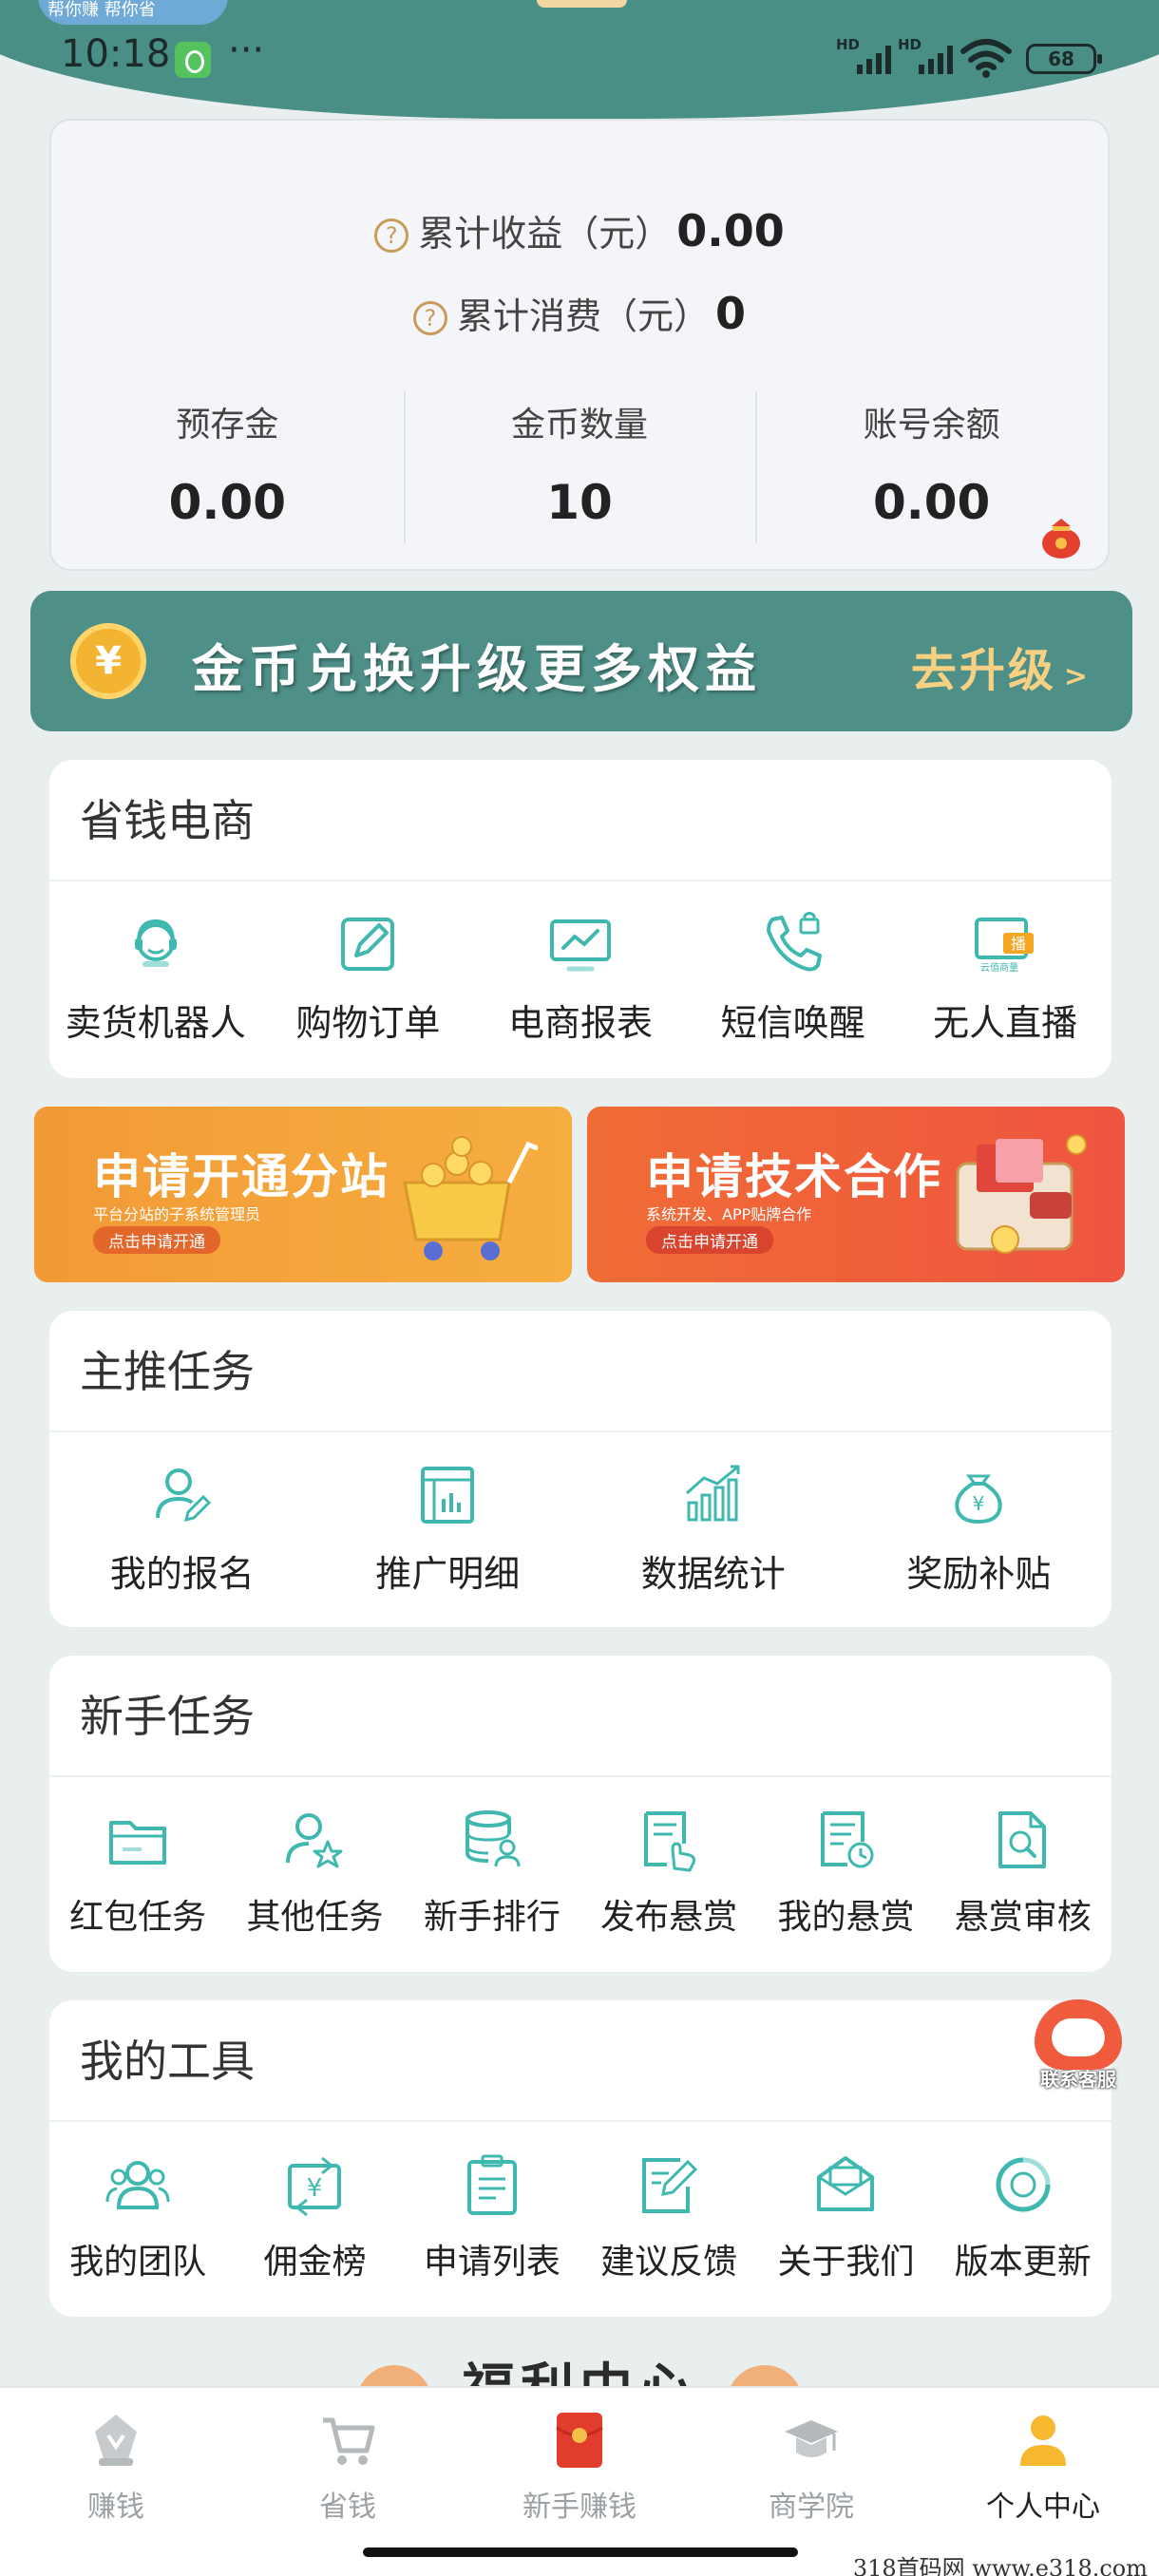 The height and width of the screenshot is (2576, 1159). I want to click on section-title: 我的工具, so click(580, 2061).